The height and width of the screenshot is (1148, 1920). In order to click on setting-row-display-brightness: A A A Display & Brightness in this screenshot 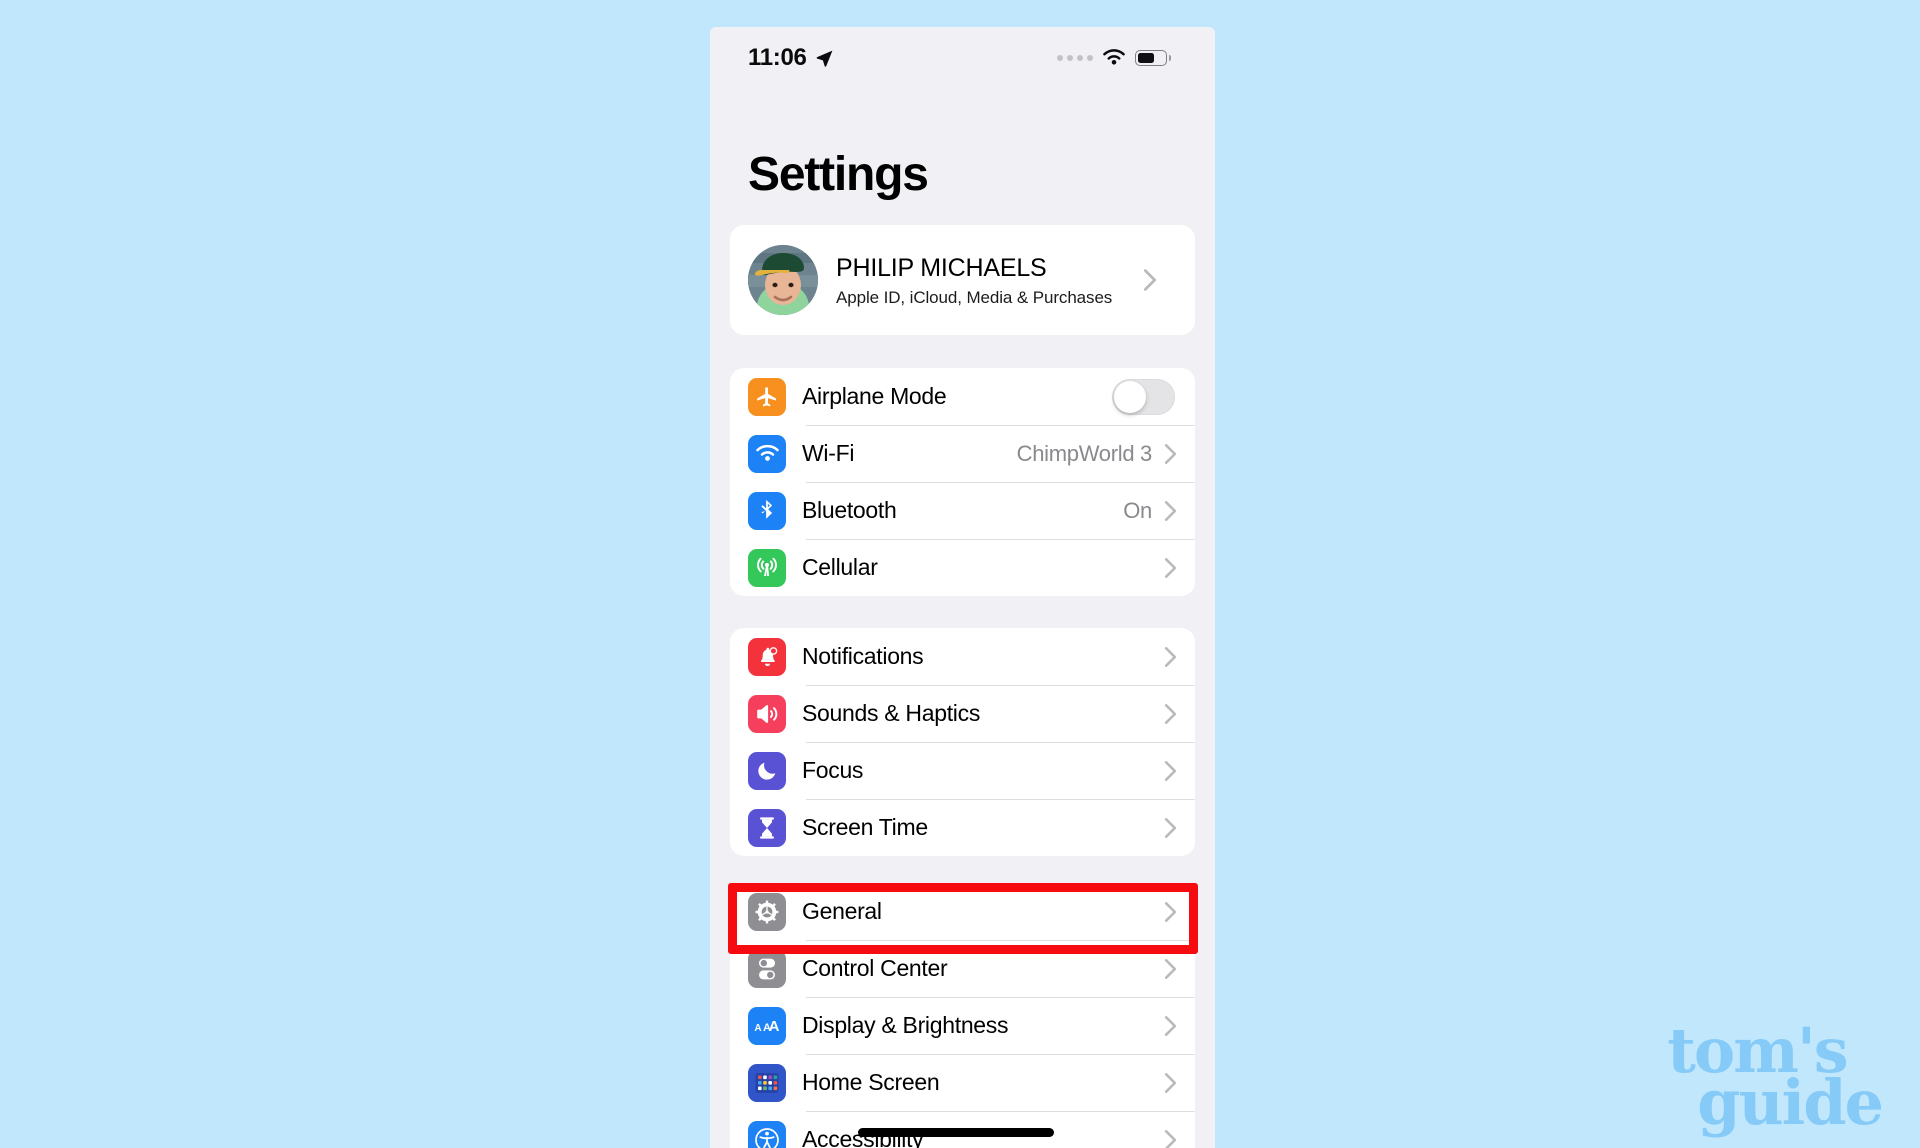, I will do `click(962, 1025)`.